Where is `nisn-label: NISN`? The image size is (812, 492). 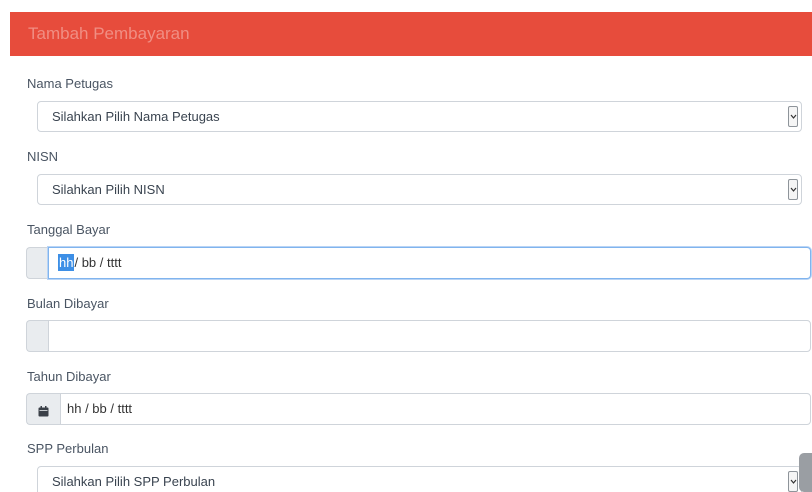
nisn-label: NISN is located at coordinates (43, 156).